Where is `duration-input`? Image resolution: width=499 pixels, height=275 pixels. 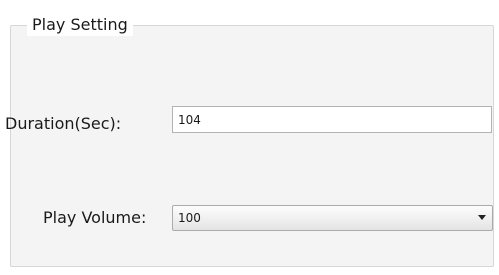 duration-input is located at coordinates (332, 119).